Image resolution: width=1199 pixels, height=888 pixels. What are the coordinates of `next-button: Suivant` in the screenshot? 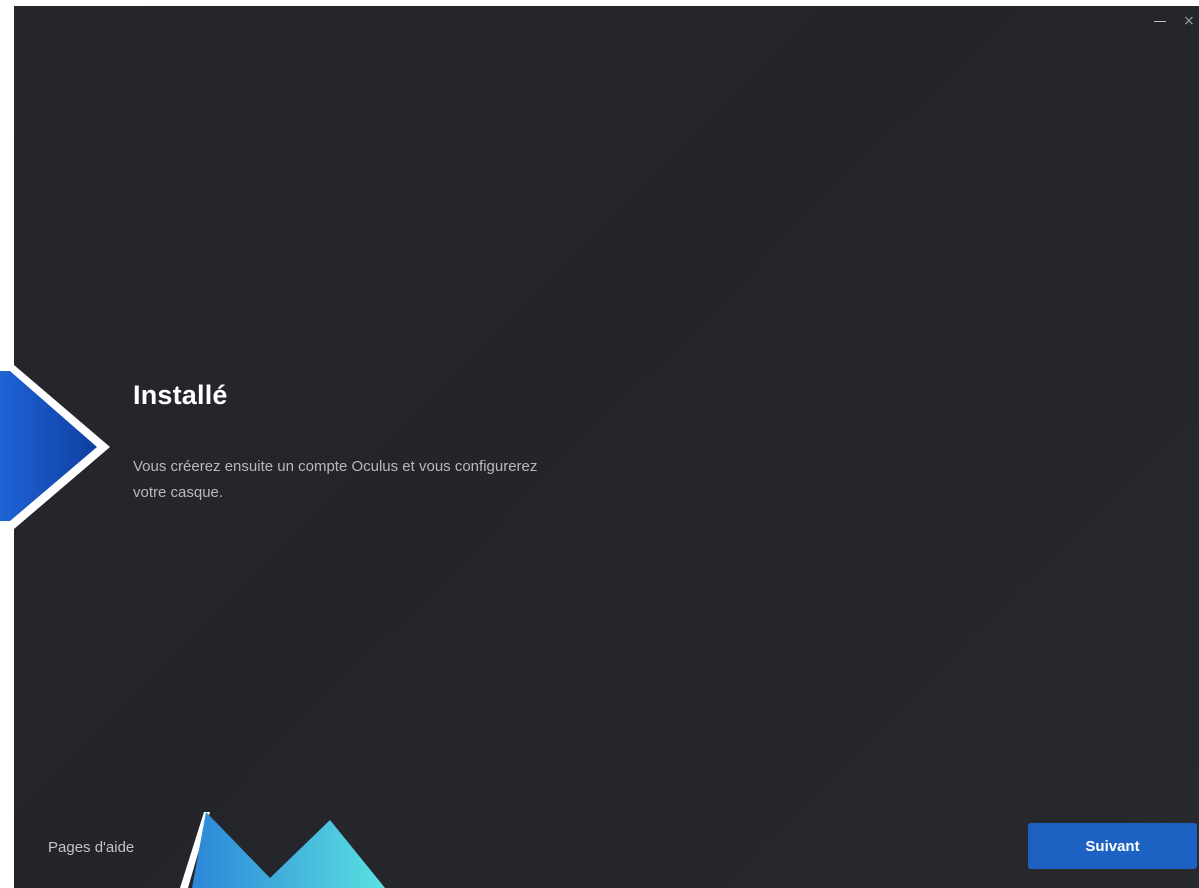 It's located at (1112, 846).